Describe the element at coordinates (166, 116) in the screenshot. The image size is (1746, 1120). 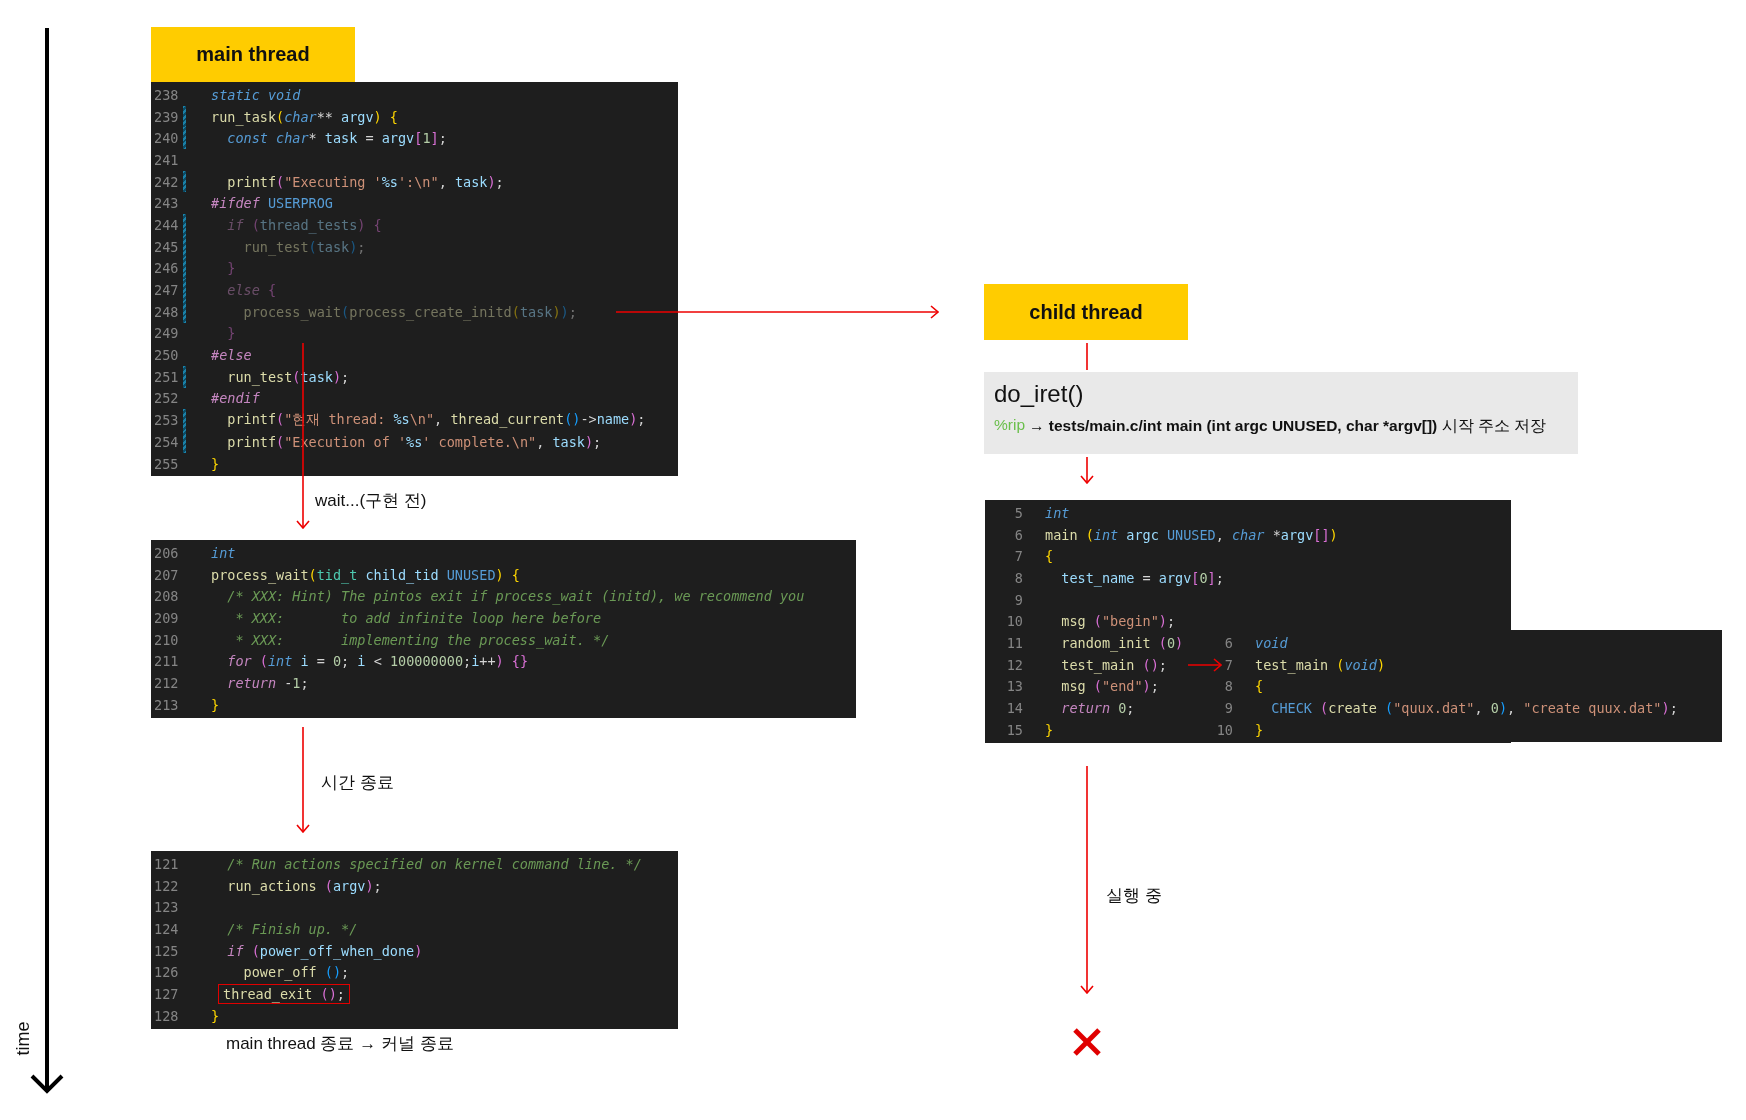
I see `line-number: 239` at that location.